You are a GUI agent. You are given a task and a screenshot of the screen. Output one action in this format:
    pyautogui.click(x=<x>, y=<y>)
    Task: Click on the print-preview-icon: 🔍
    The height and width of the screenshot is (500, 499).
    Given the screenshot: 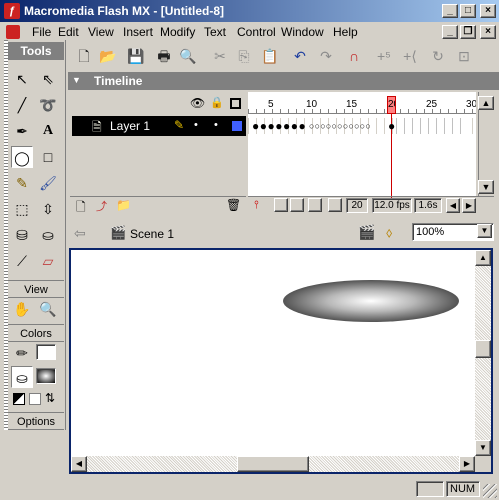 What is the action you would take?
    pyautogui.click(x=188, y=56)
    